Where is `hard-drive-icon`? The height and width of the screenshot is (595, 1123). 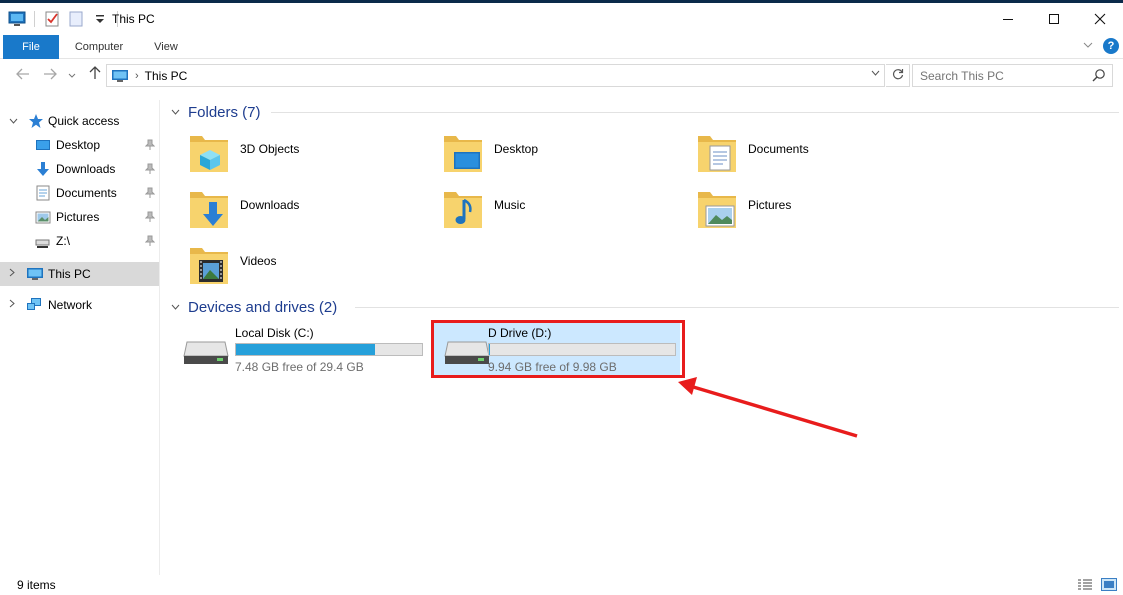
hard-drive-icon is located at coordinates (206, 353).